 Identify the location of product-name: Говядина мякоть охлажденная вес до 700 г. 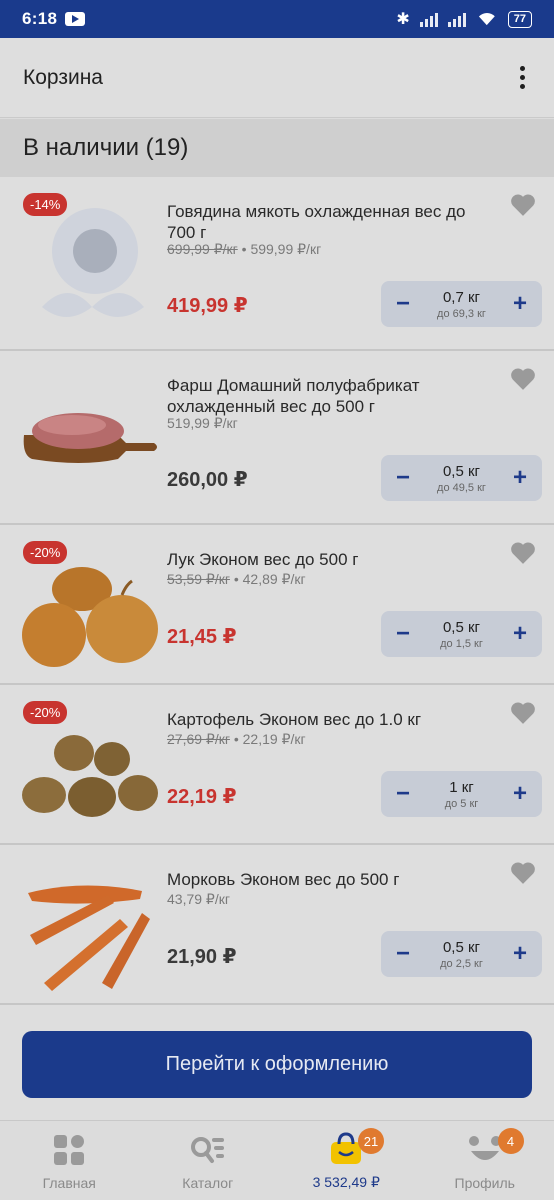
(332, 222).